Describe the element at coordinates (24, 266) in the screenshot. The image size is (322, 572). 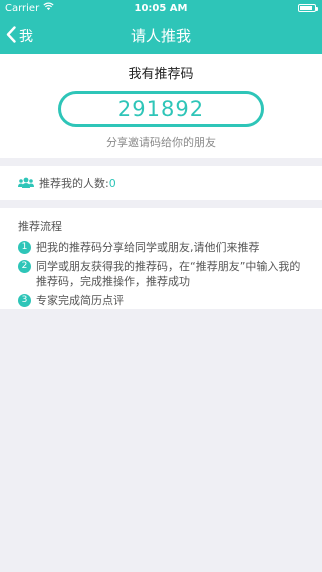
I see `step-number-badge: 2` at that location.